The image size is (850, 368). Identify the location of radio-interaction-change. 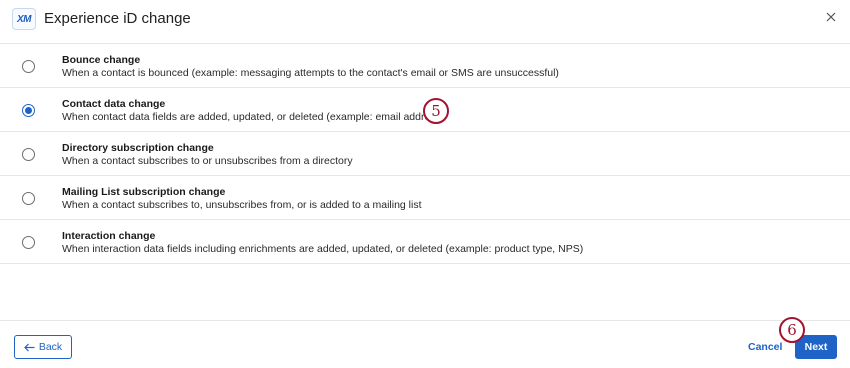
(28, 242).